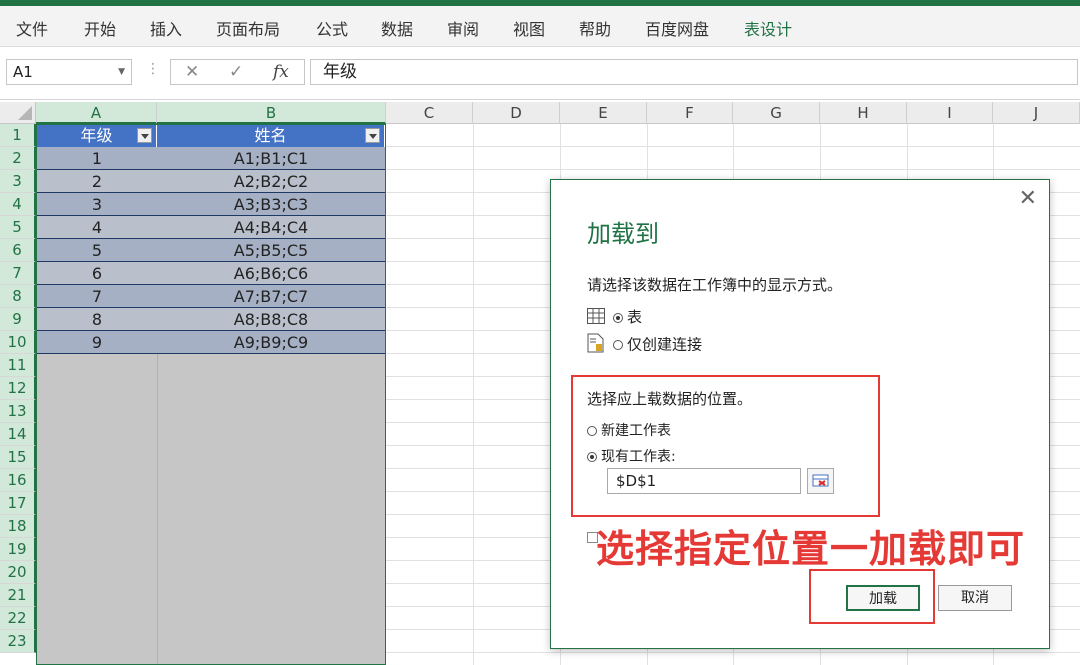 The width and height of the screenshot is (1080, 665). Describe the element at coordinates (18, 503) in the screenshot. I see `row-header: 17` at that location.